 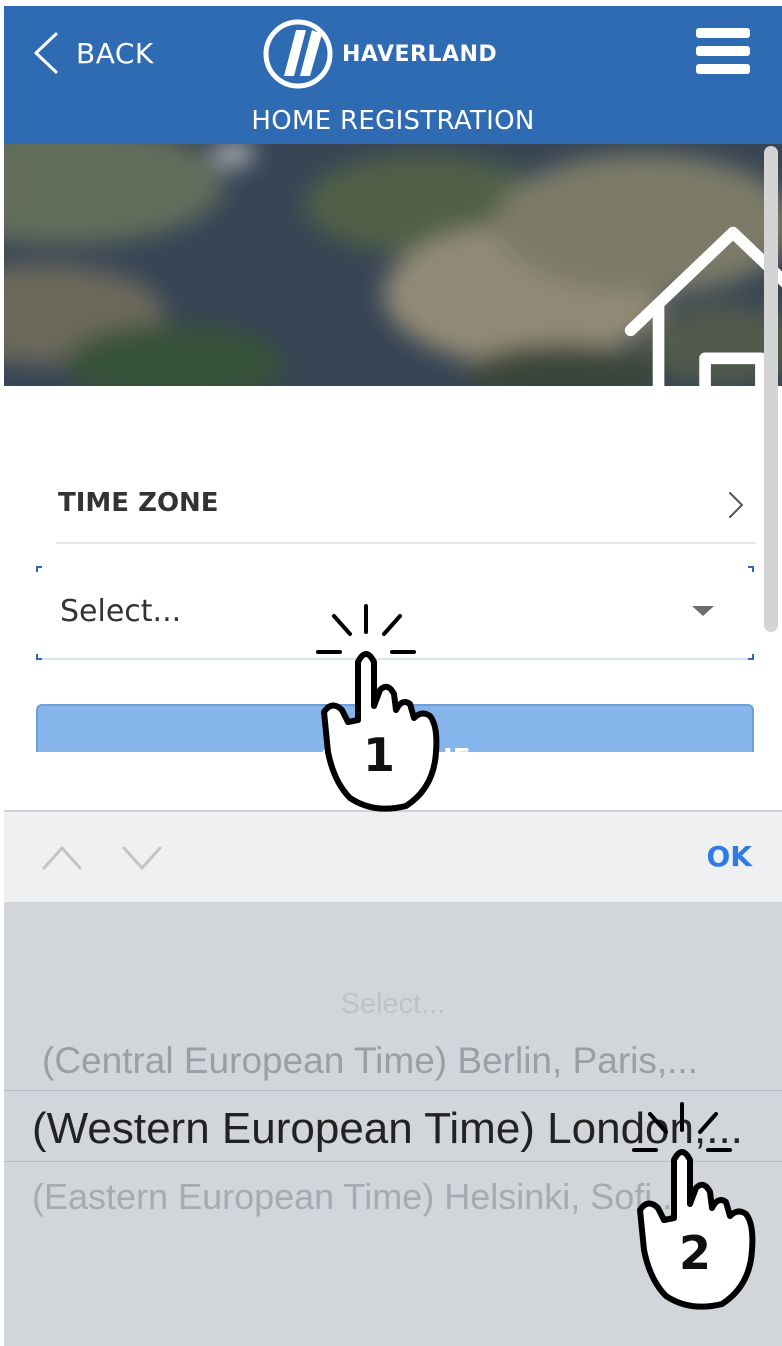 What do you see at coordinates (703, 611) in the screenshot?
I see `caret-down-icon` at bounding box center [703, 611].